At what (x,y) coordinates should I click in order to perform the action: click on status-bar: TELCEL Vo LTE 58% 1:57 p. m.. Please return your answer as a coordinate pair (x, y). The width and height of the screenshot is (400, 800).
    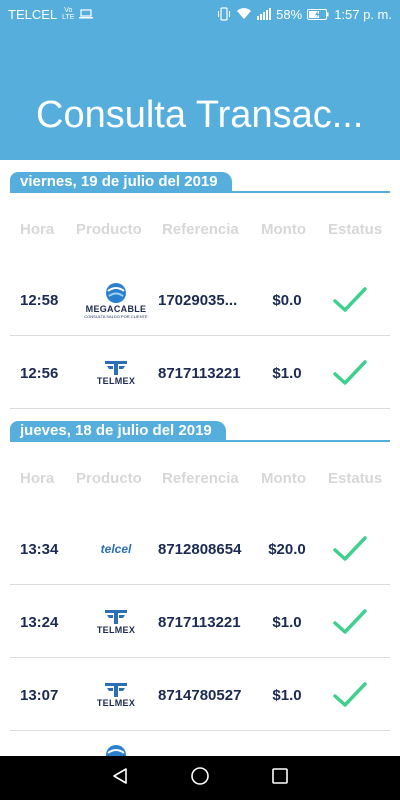
    Looking at the image, I should click on (200, 14).